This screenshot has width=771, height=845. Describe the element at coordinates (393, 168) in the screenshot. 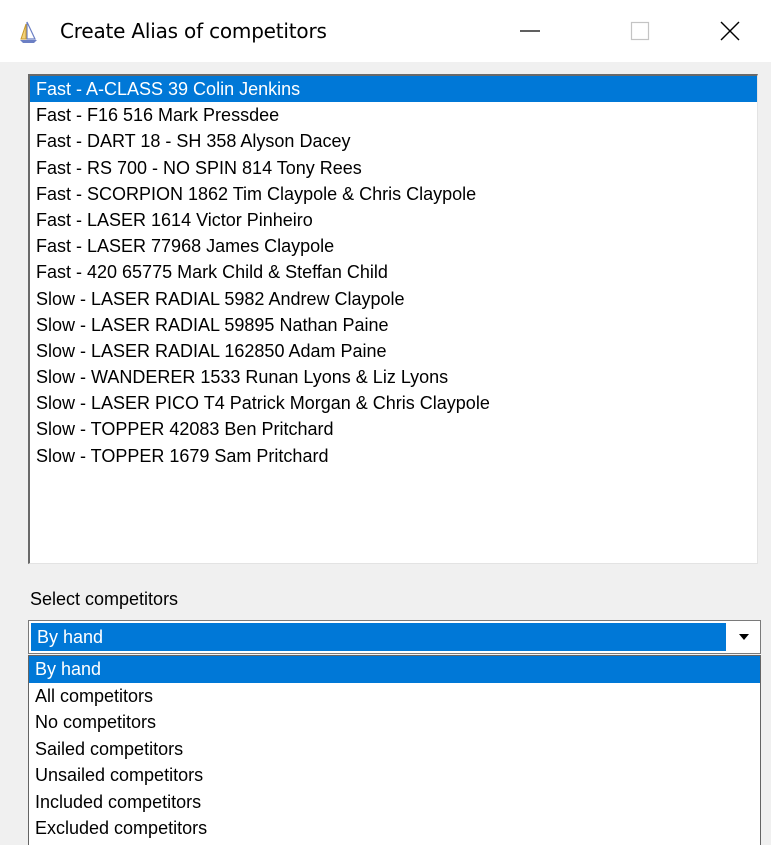

I see `list-item: Fast - RS 700 - NO SPIN 814 Tony Rees` at that location.